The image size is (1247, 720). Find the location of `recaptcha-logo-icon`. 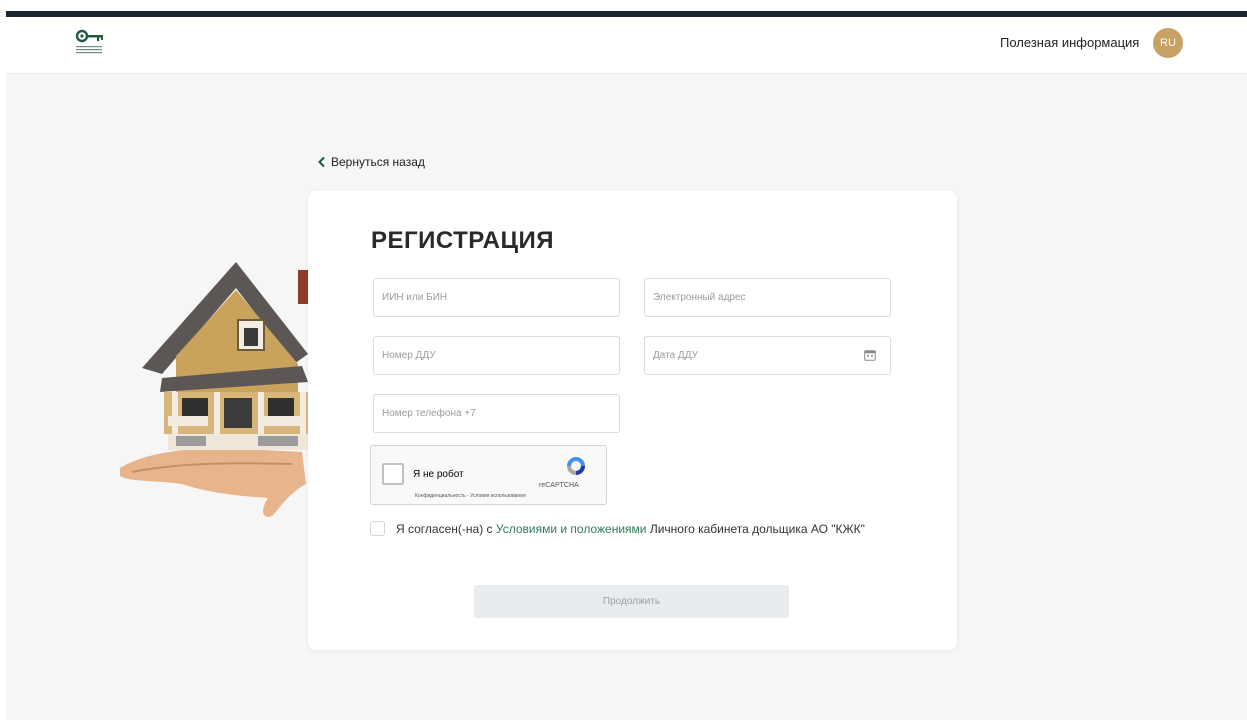

recaptcha-logo-icon is located at coordinates (576, 466).